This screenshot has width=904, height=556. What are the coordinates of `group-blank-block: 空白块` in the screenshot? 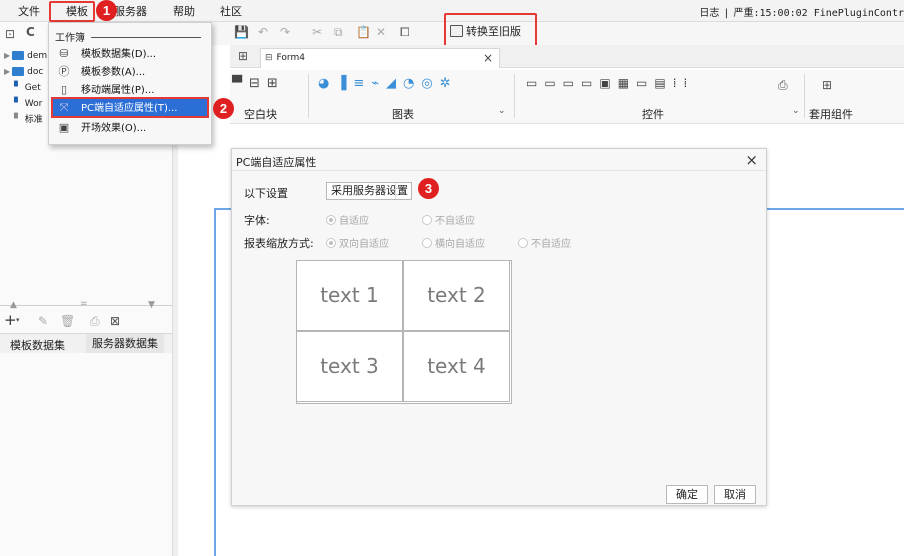 It's located at (260, 114).